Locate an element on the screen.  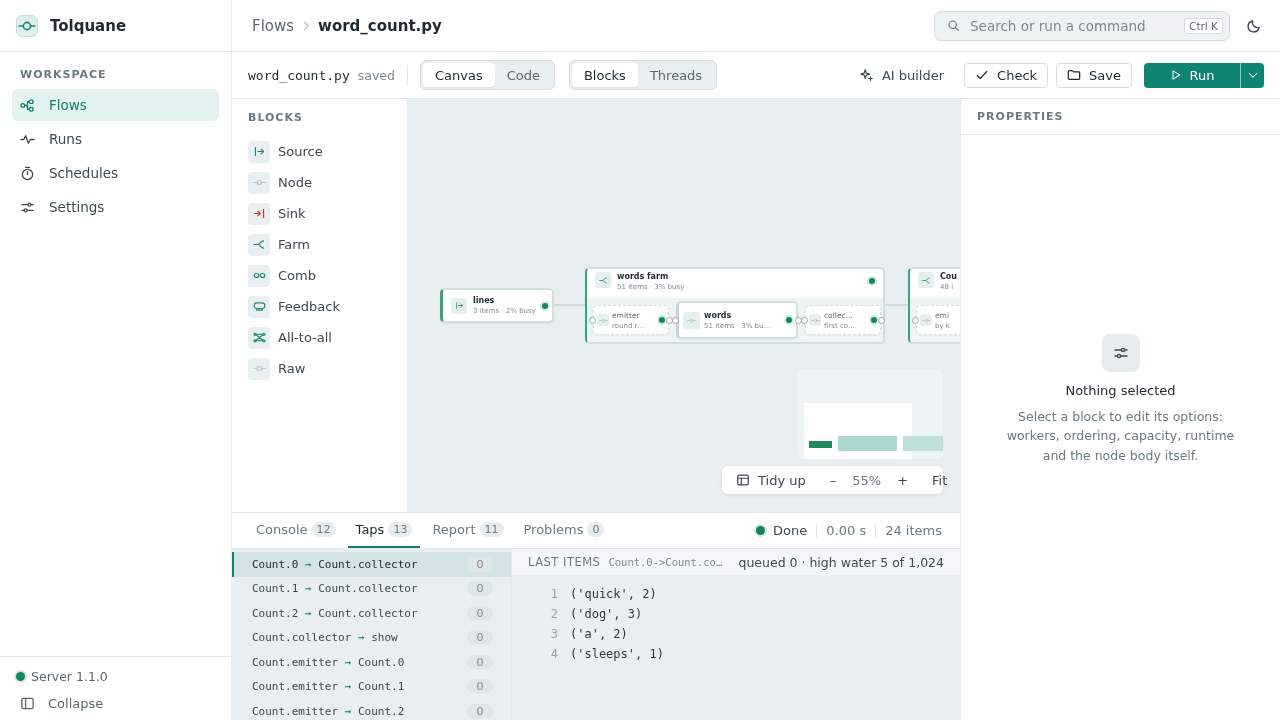
nav-item: Runs is located at coordinates (115, 139).